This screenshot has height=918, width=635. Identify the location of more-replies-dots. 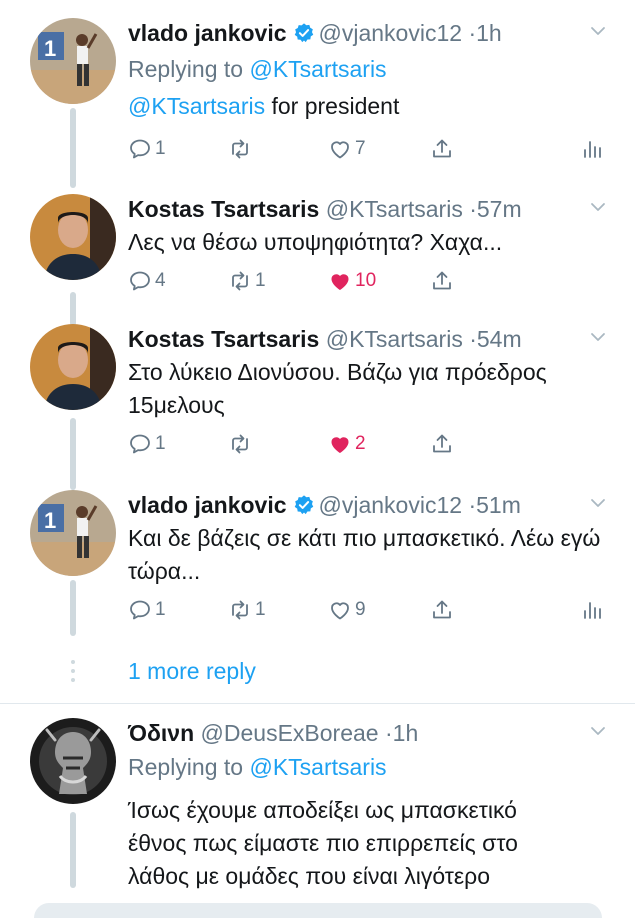
(73, 673).